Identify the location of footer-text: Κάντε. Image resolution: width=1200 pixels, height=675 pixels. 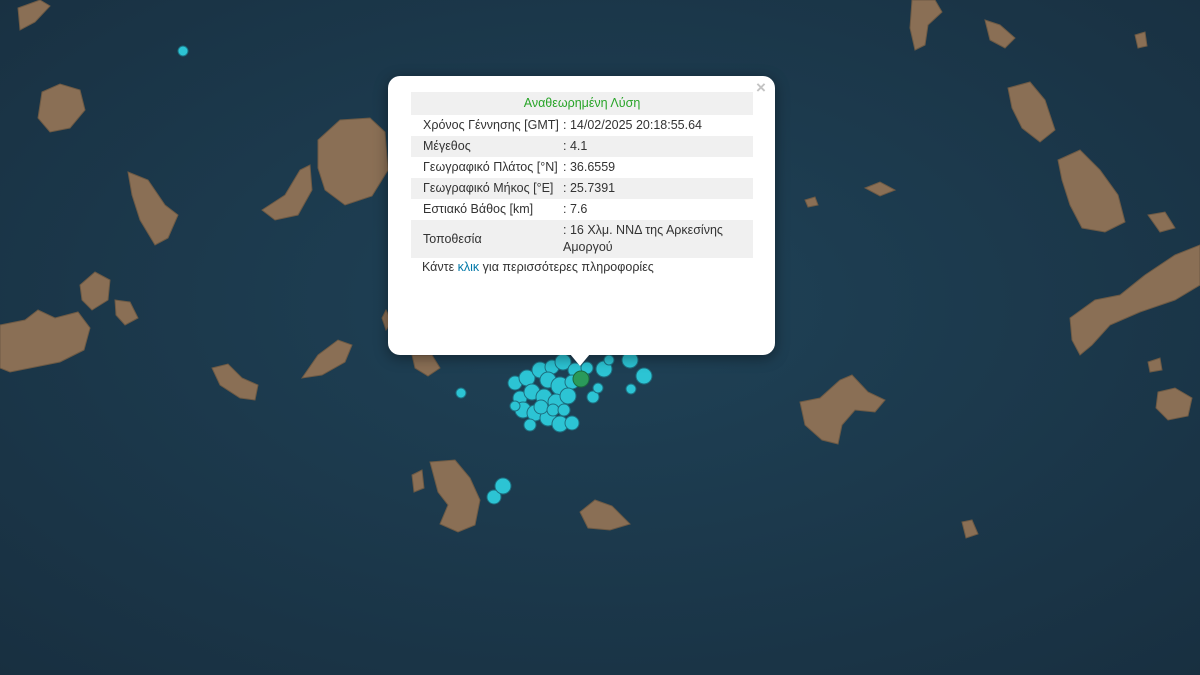
(440, 267).